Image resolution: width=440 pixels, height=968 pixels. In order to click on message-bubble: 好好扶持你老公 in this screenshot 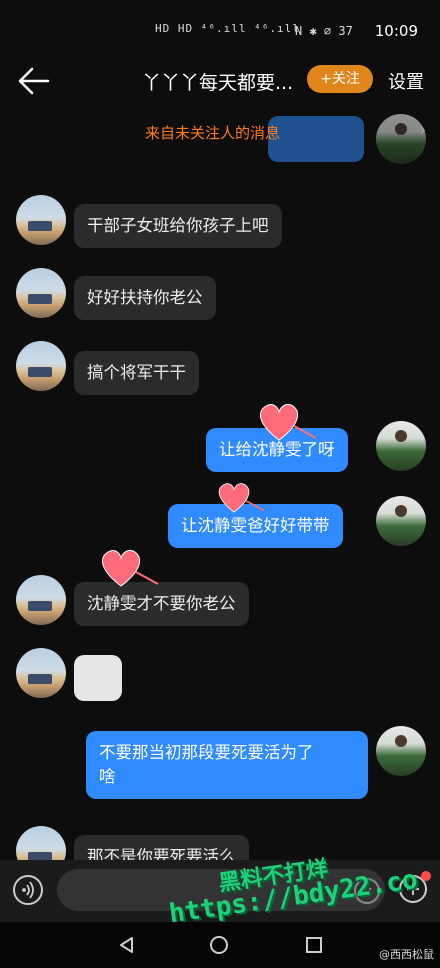, I will do `click(145, 298)`.